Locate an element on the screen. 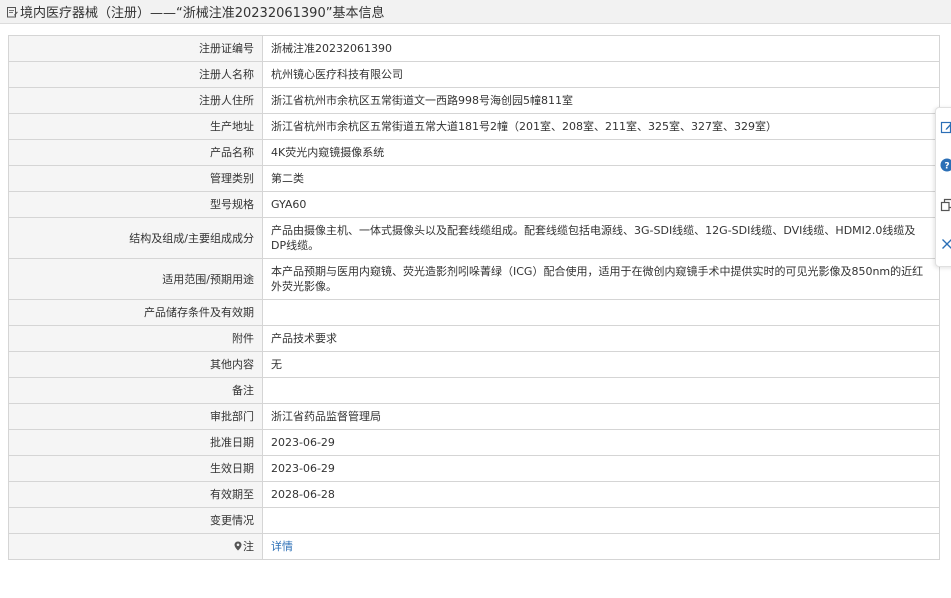  document-edit-icon is located at coordinates (12, 12).